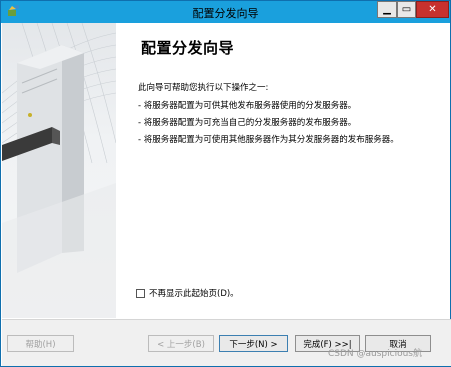 The image size is (451, 367). I want to click on page-heading: 配置分发向导, so click(188, 48).